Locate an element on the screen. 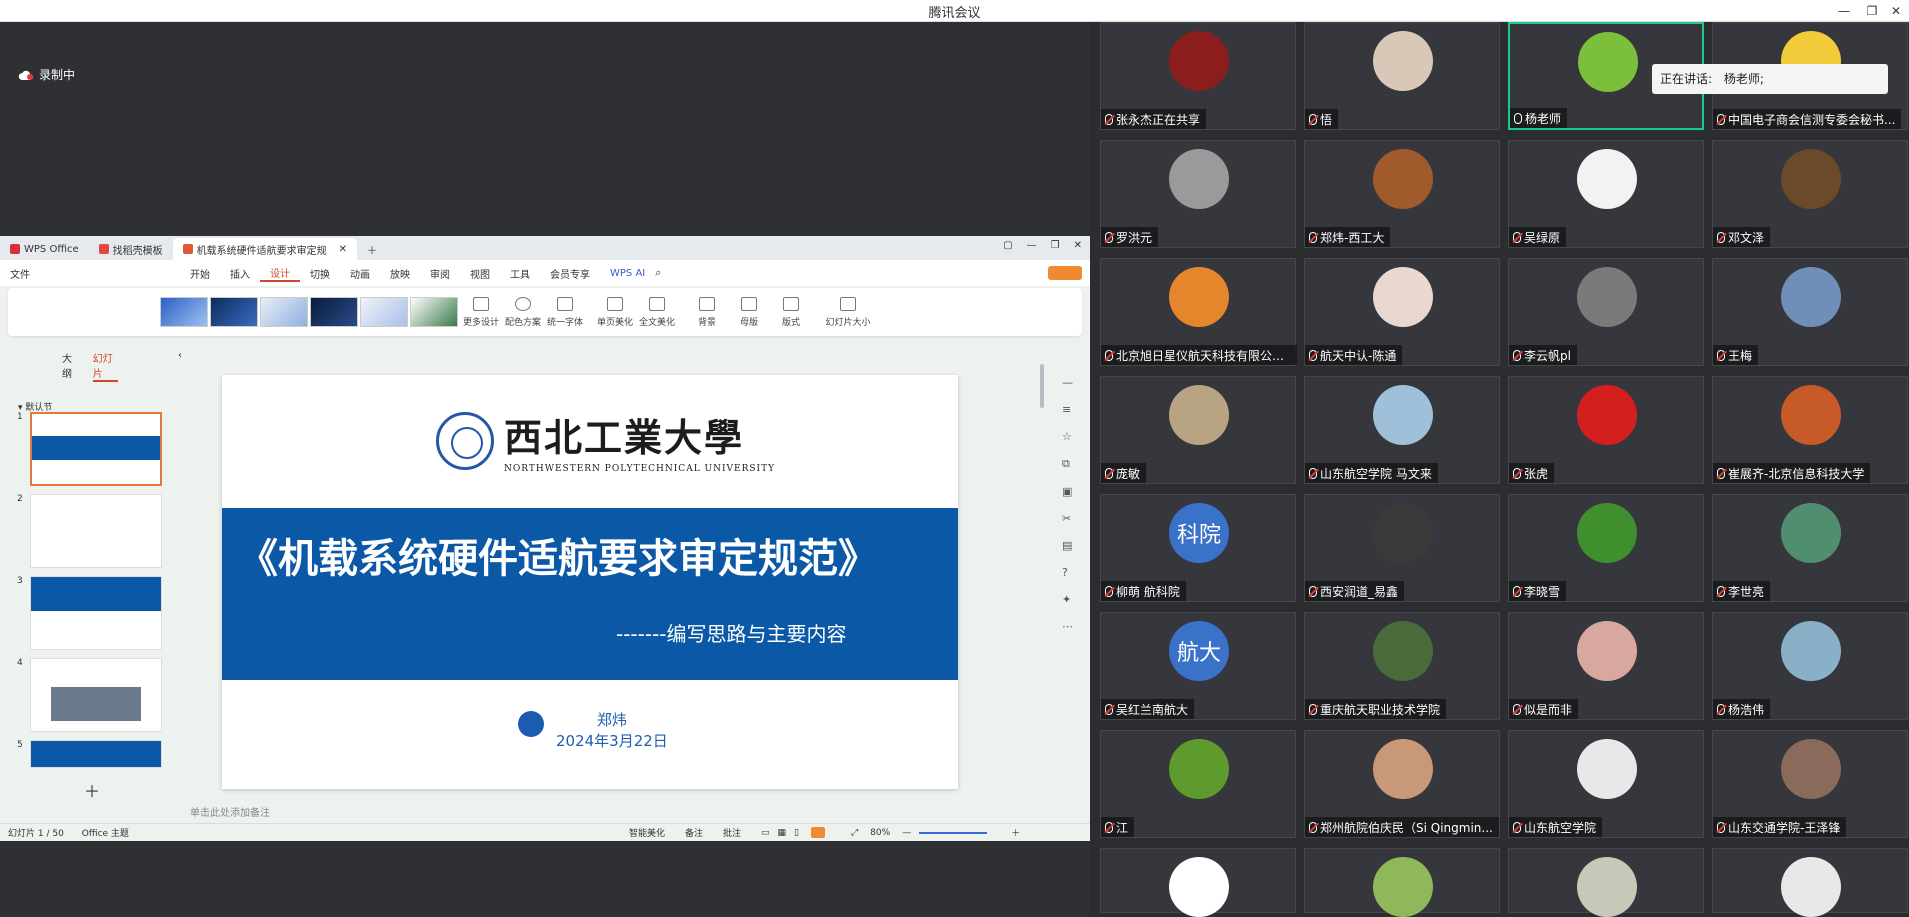 The width and height of the screenshot is (1909, 917). participant-tile: 山东交通学院-王泽锋 is located at coordinates (1810, 784).